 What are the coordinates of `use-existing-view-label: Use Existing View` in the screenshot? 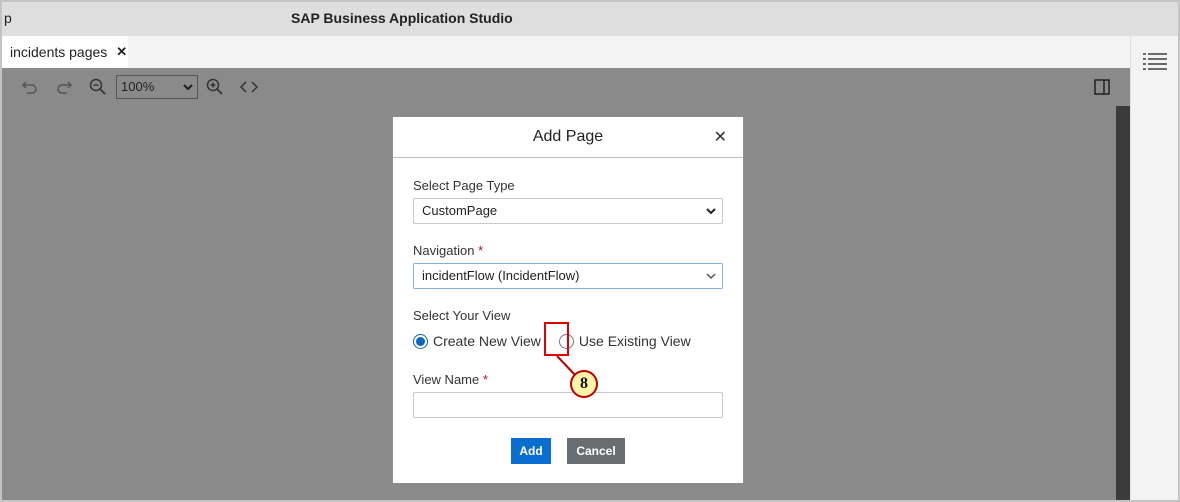 It's located at (635, 341).